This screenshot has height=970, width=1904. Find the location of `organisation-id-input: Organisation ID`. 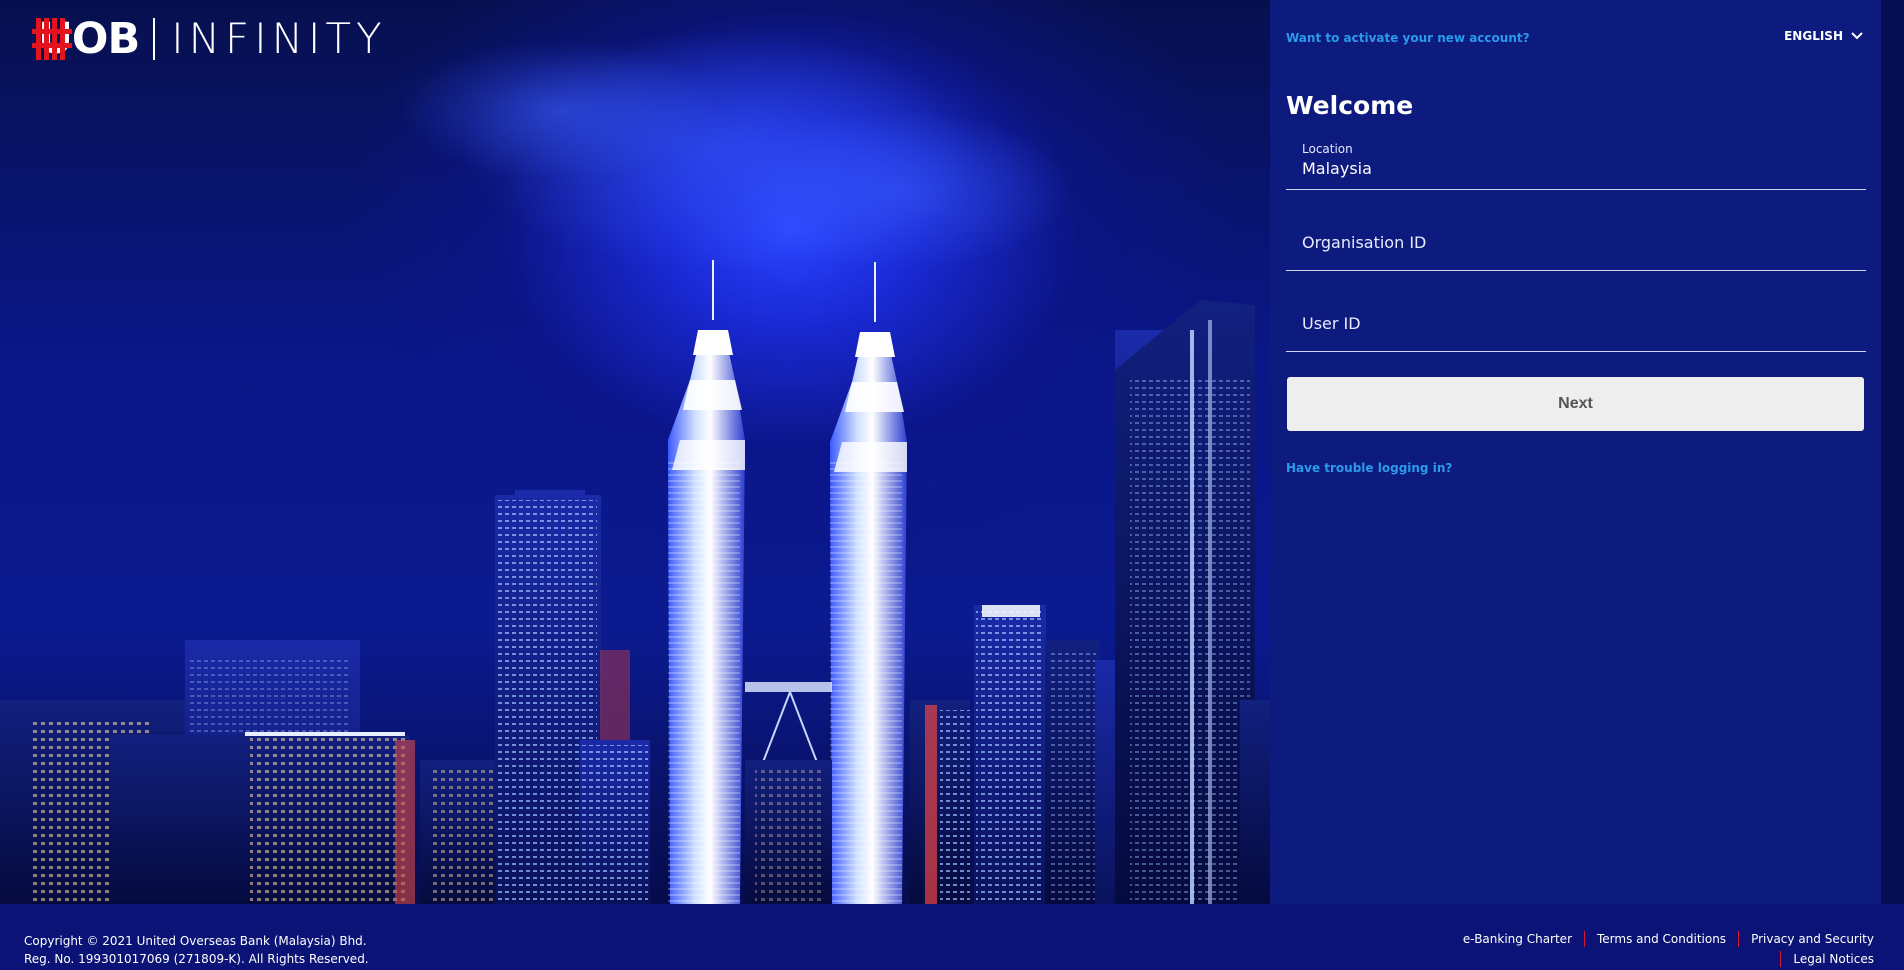

organisation-id-input: Organisation ID is located at coordinates (1576, 245).